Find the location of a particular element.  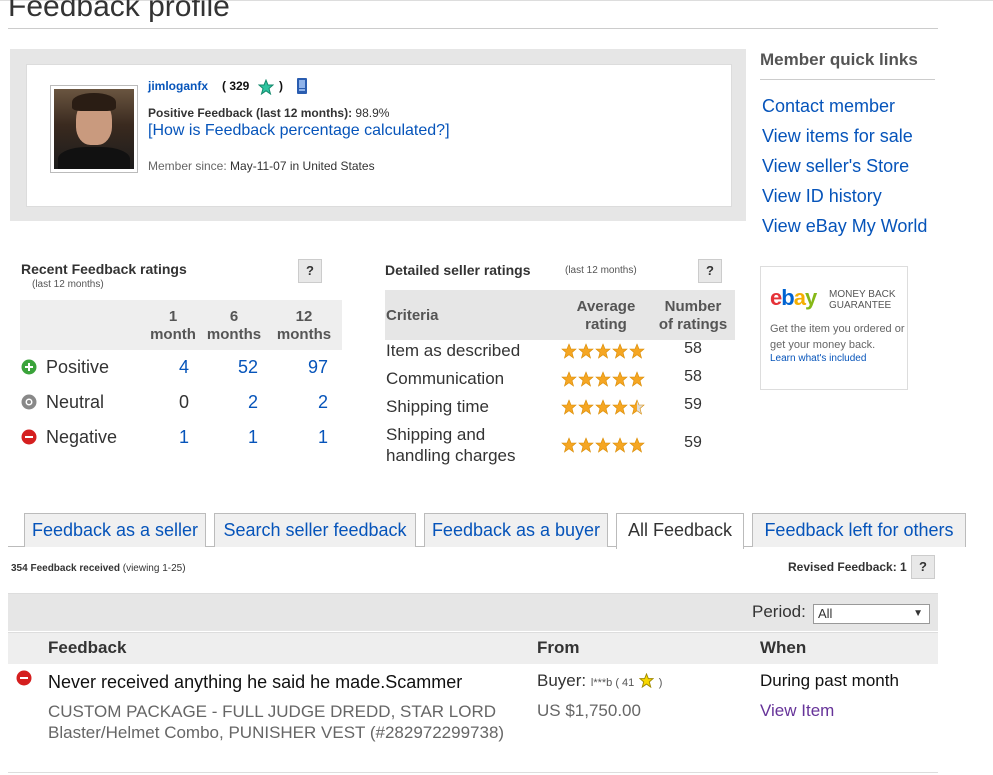

negative-icon is located at coordinates (29, 437).